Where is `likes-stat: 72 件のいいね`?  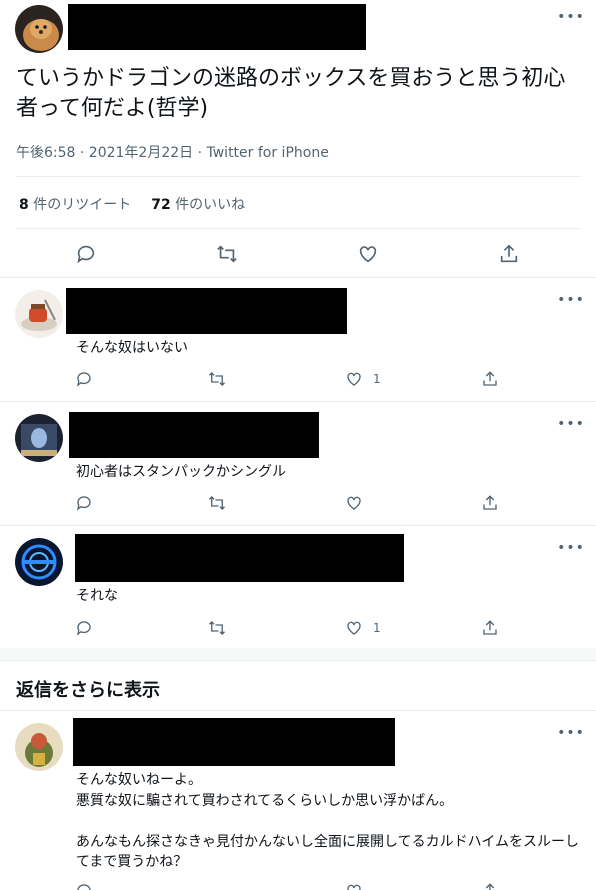 likes-stat: 72 件のいいね is located at coordinates (198, 204).